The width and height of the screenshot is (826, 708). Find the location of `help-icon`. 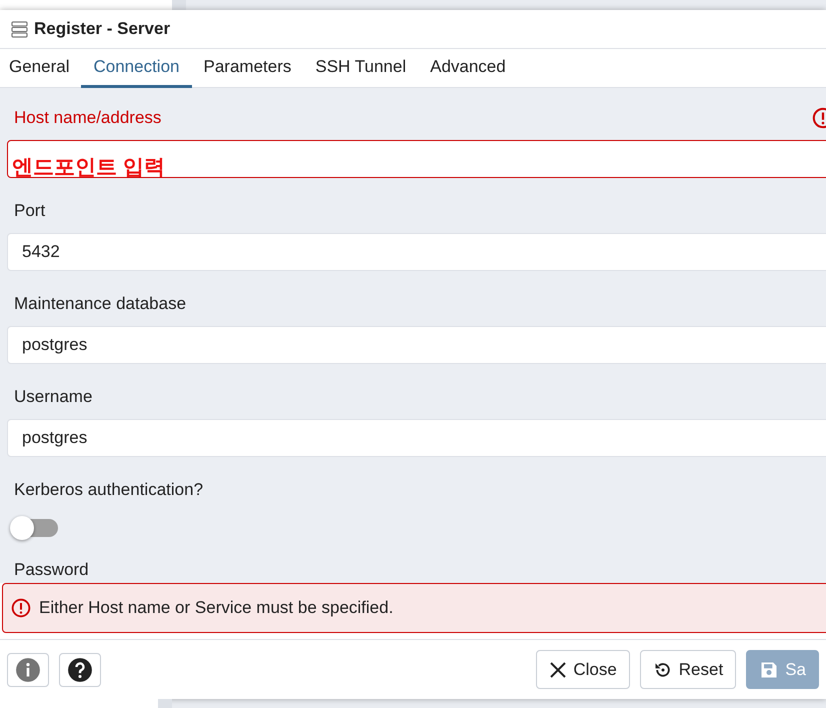

help-icon is located at coordinates (80, 669).